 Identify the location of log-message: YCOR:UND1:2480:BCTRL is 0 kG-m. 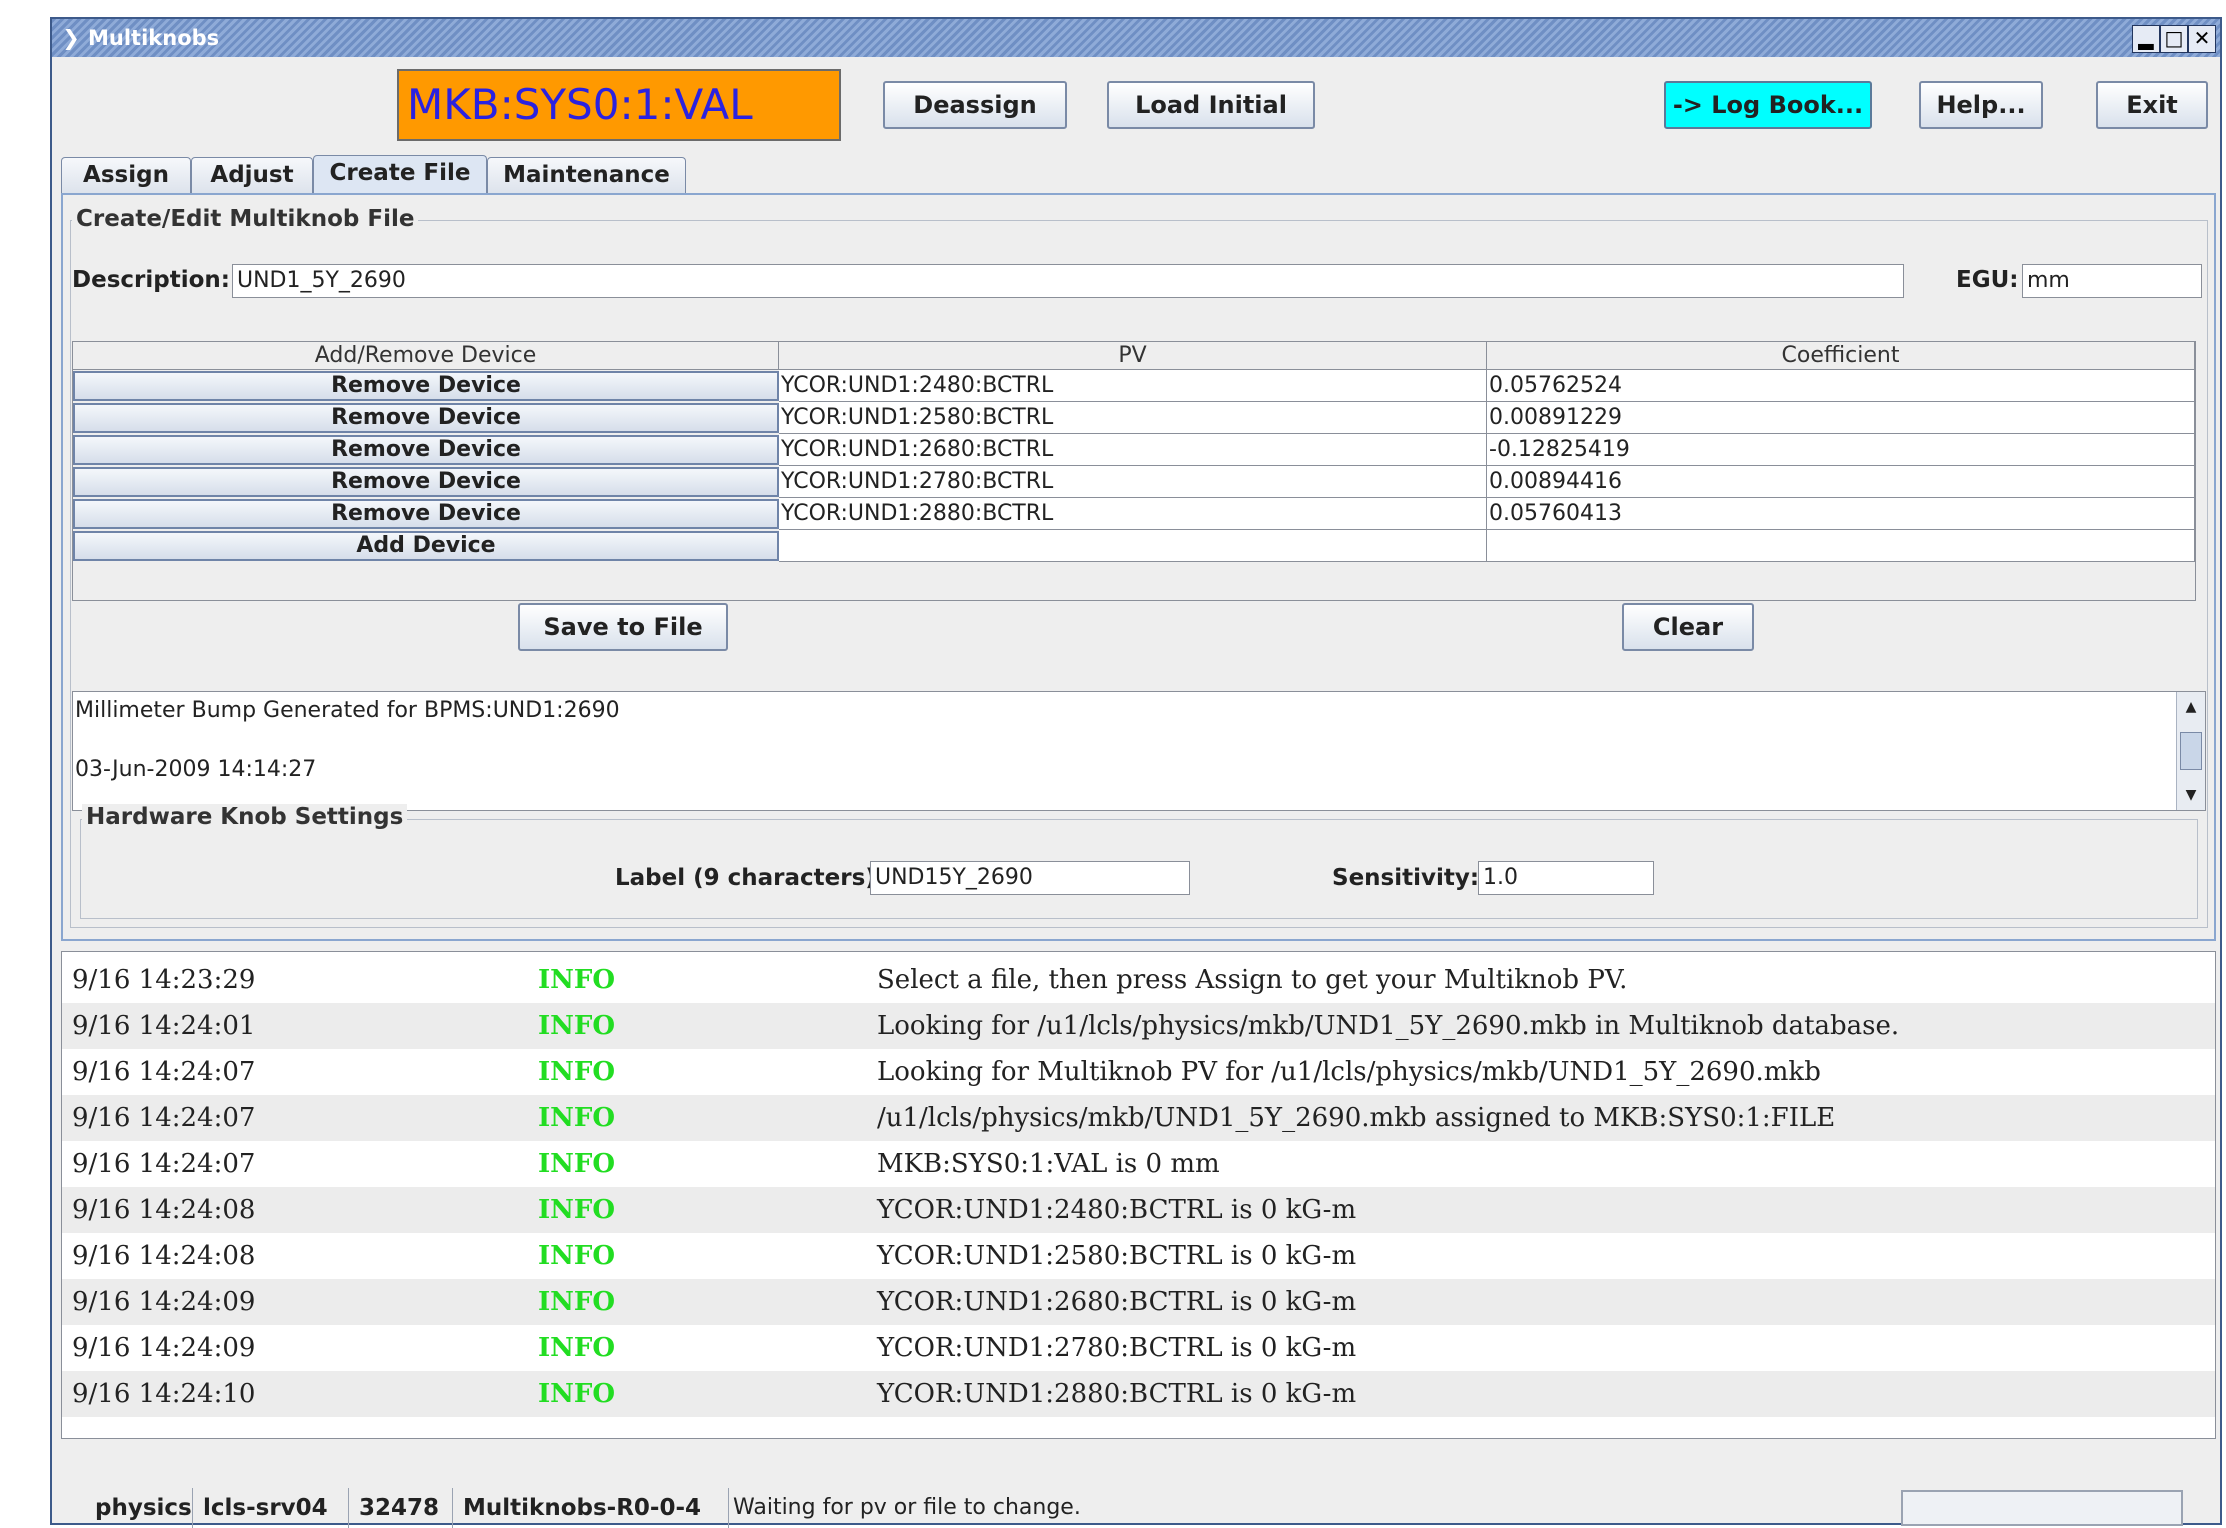
(1117, 1210).